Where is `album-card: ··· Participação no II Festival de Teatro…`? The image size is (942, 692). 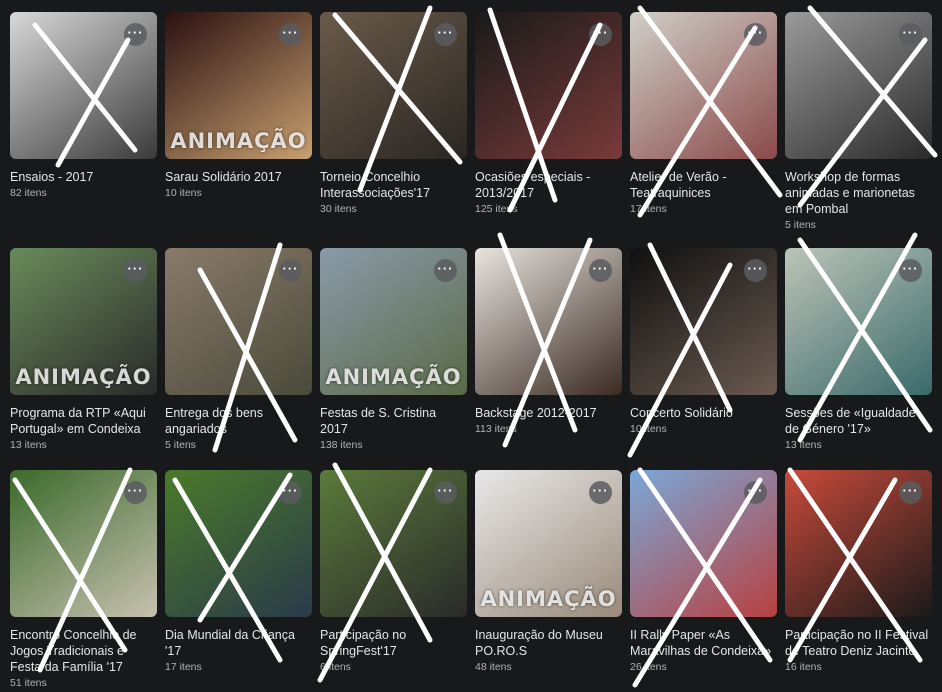
album-card: ··· Participação no II Festival de Teatro… is located at coordinates (858, 572).